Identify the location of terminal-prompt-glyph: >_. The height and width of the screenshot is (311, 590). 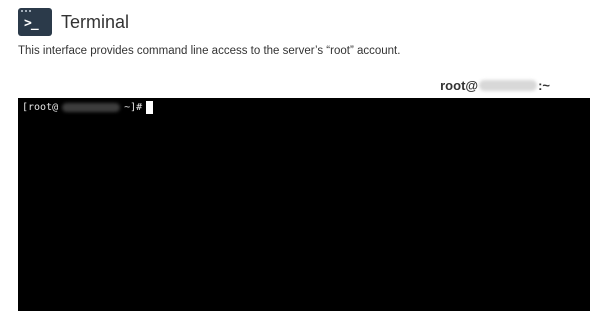
(31, 23).